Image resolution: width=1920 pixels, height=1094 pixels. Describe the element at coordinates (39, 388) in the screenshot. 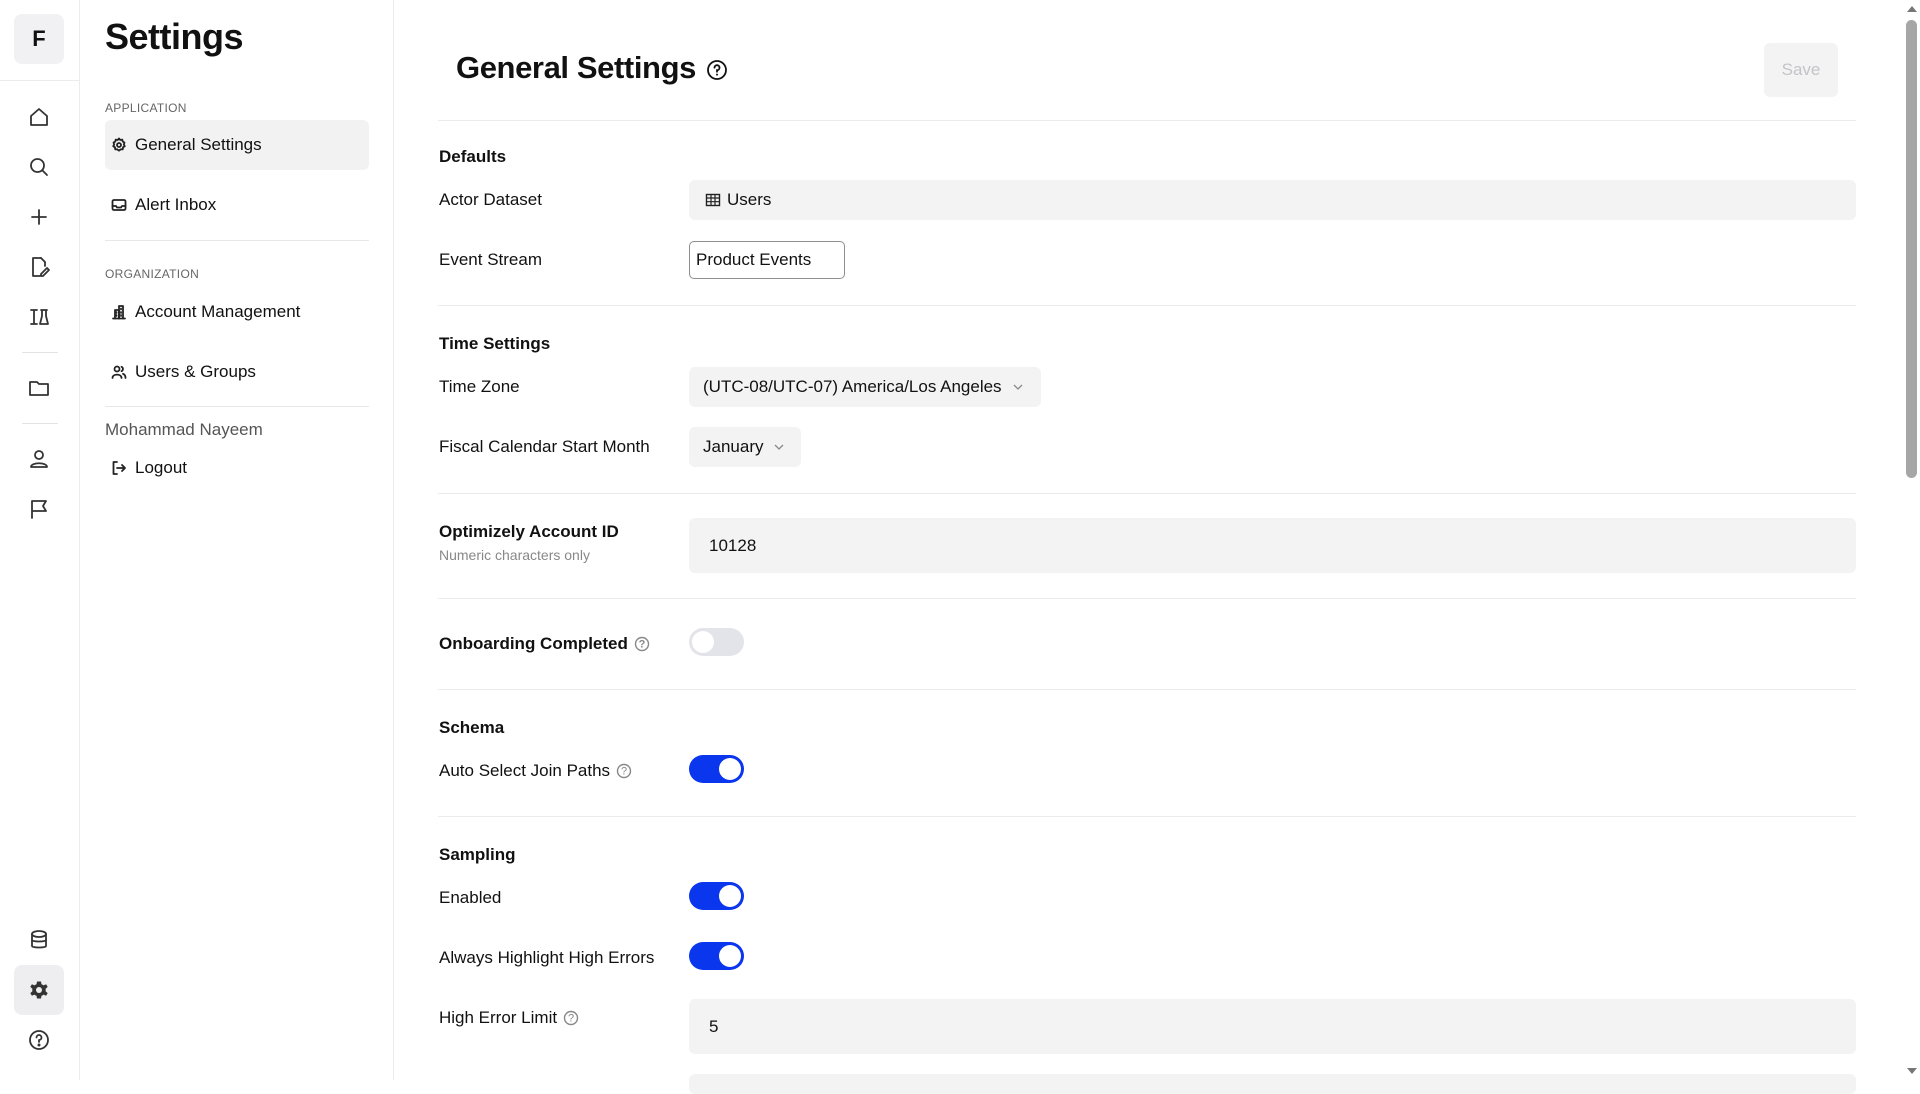

I see `folder-icon` at that location.